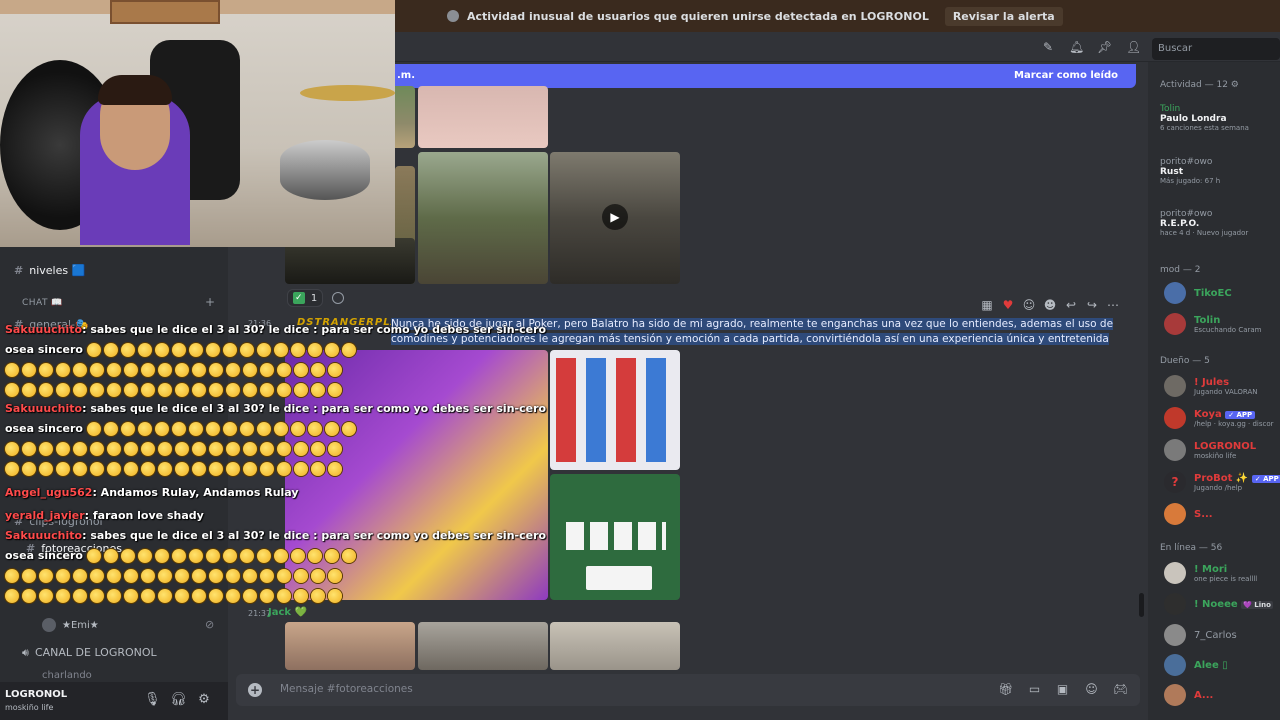 The width and height of the screenshot is (1280, 720). I want to click on chat-text: : faraon love shady, so click(144, 515).